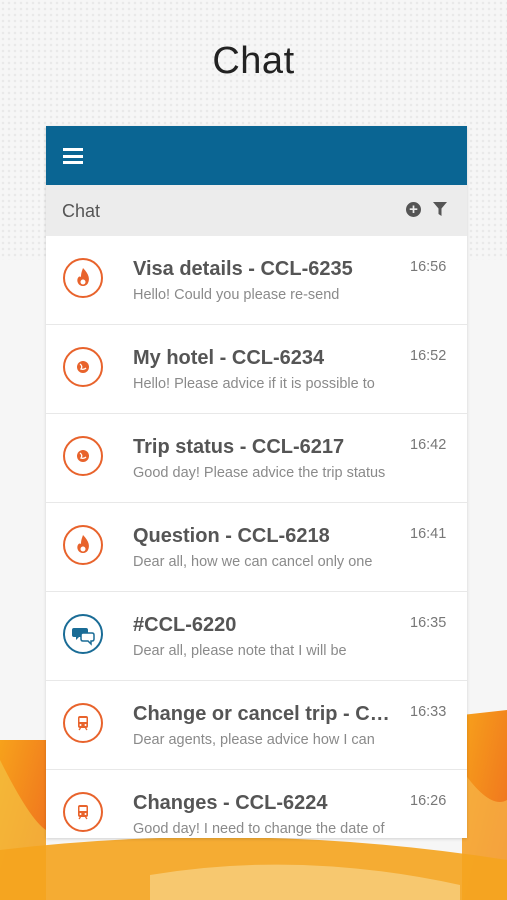 Image resolution: width=507 pixels, height=900 pixels. Describe the element at coordinates (428, 534) in the screenshot. I see `chat-time: 16:41` at that location.